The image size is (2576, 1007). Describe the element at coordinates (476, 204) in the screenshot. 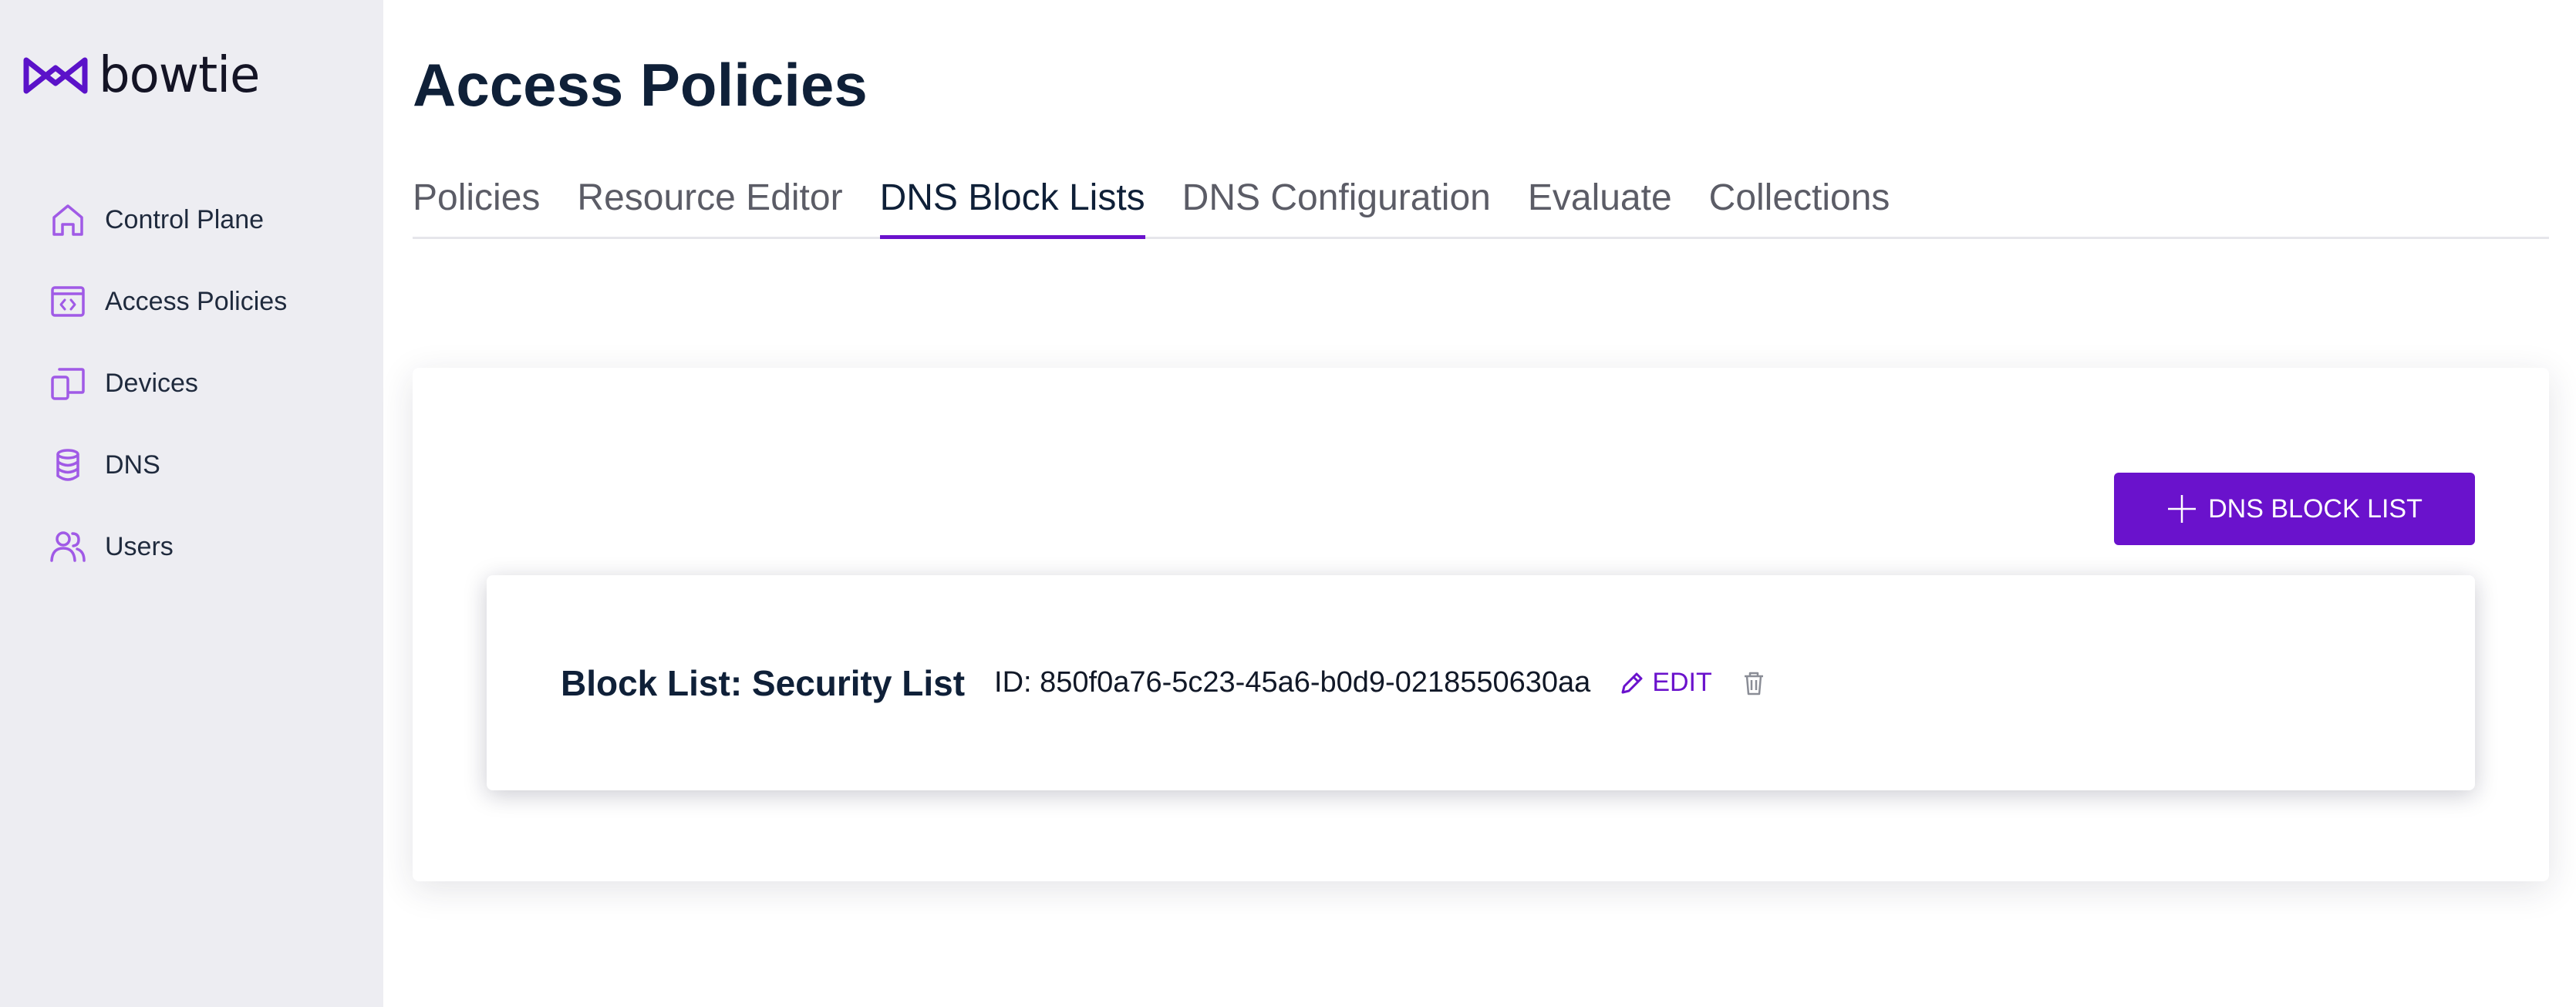

I see `tab-policies: Policies` at that location.